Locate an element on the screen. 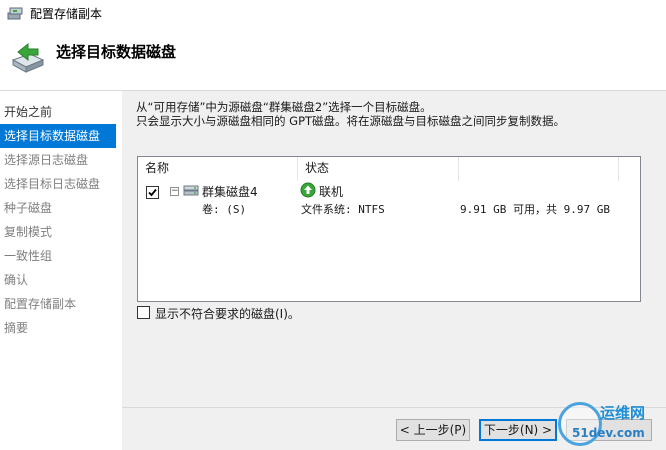  disk-icon is located at coordinates (191, 190).